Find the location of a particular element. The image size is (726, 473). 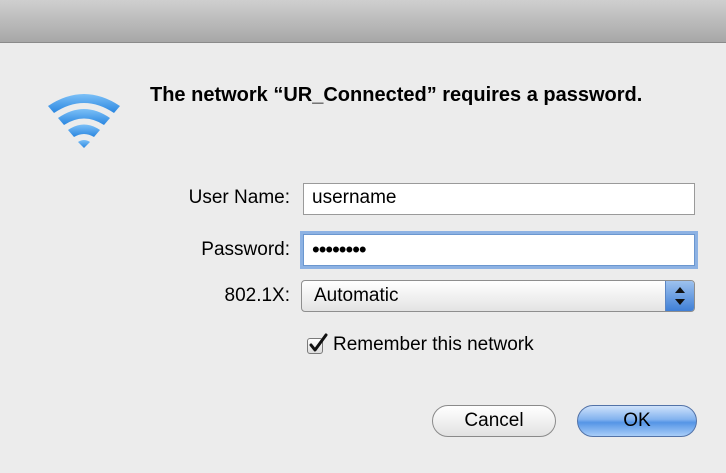

security-label: 802.1X: is located at coordinates (257, 295).